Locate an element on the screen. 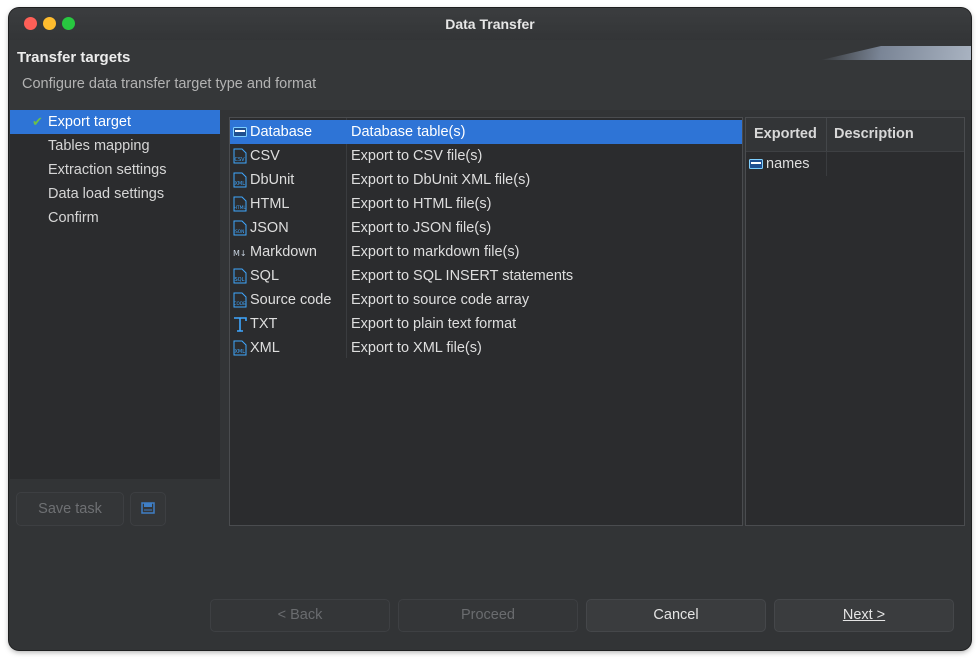 This screenshot has height=659, width=980. step-label: Export target is located at coordinates (90, 122).